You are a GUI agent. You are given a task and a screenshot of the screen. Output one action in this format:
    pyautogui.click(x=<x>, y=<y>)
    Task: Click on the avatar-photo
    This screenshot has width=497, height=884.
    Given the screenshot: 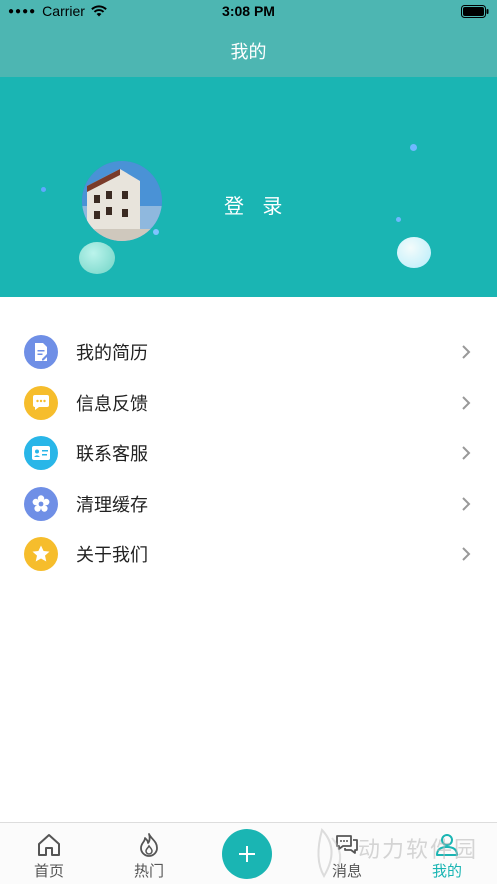 What is the action you would take?
    pyautogui.click(x=122, y=201)
    